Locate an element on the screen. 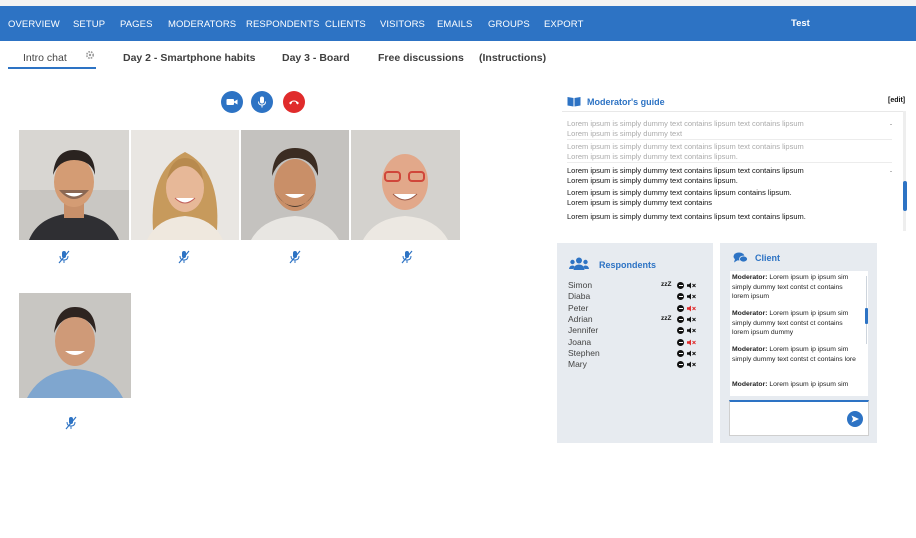 The width and height of the screenshot is (916, 538). book-icon is located at coordinates (574, 102).